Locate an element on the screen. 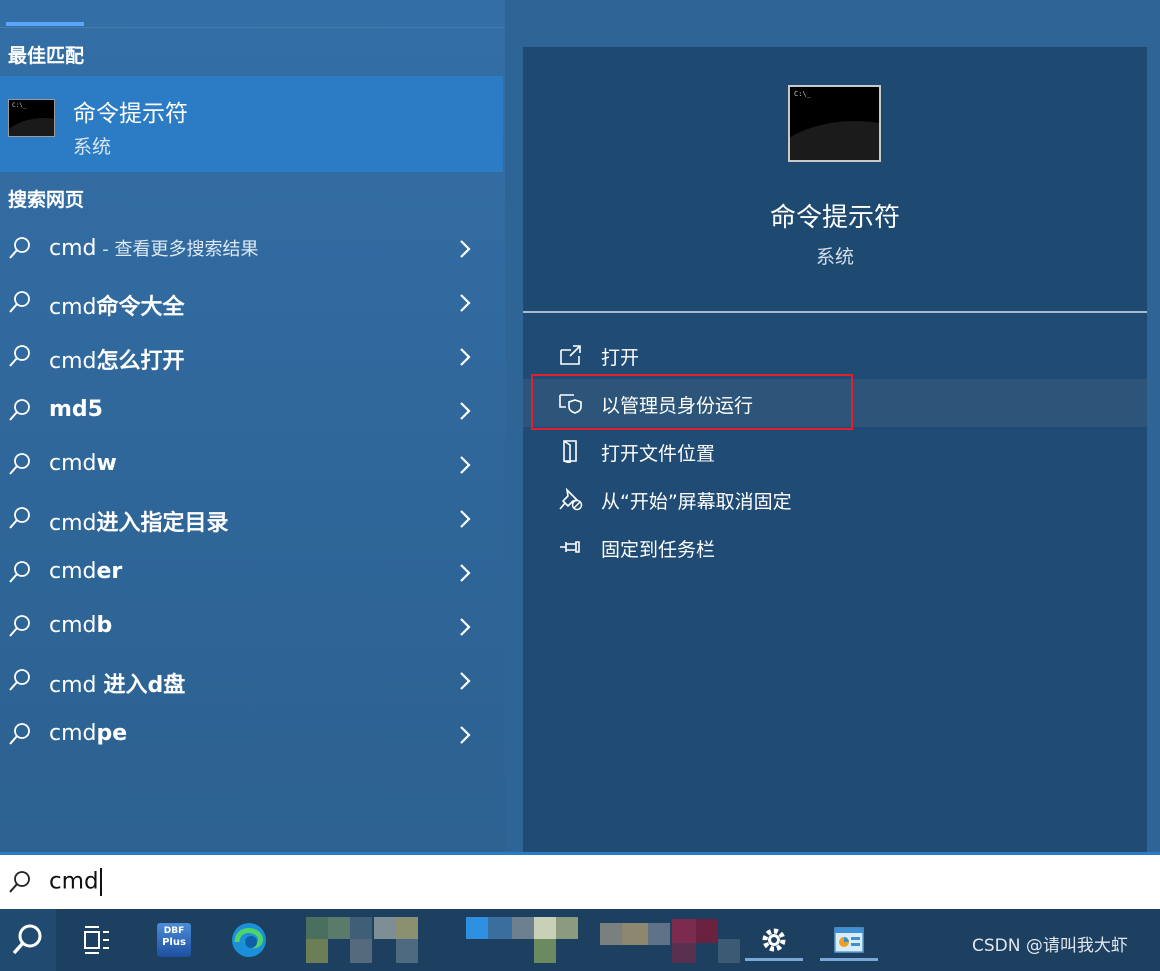 The image size is (1160, 971). web-suggestion-text: cmd命令大全 is located at coordinates (117, 305).